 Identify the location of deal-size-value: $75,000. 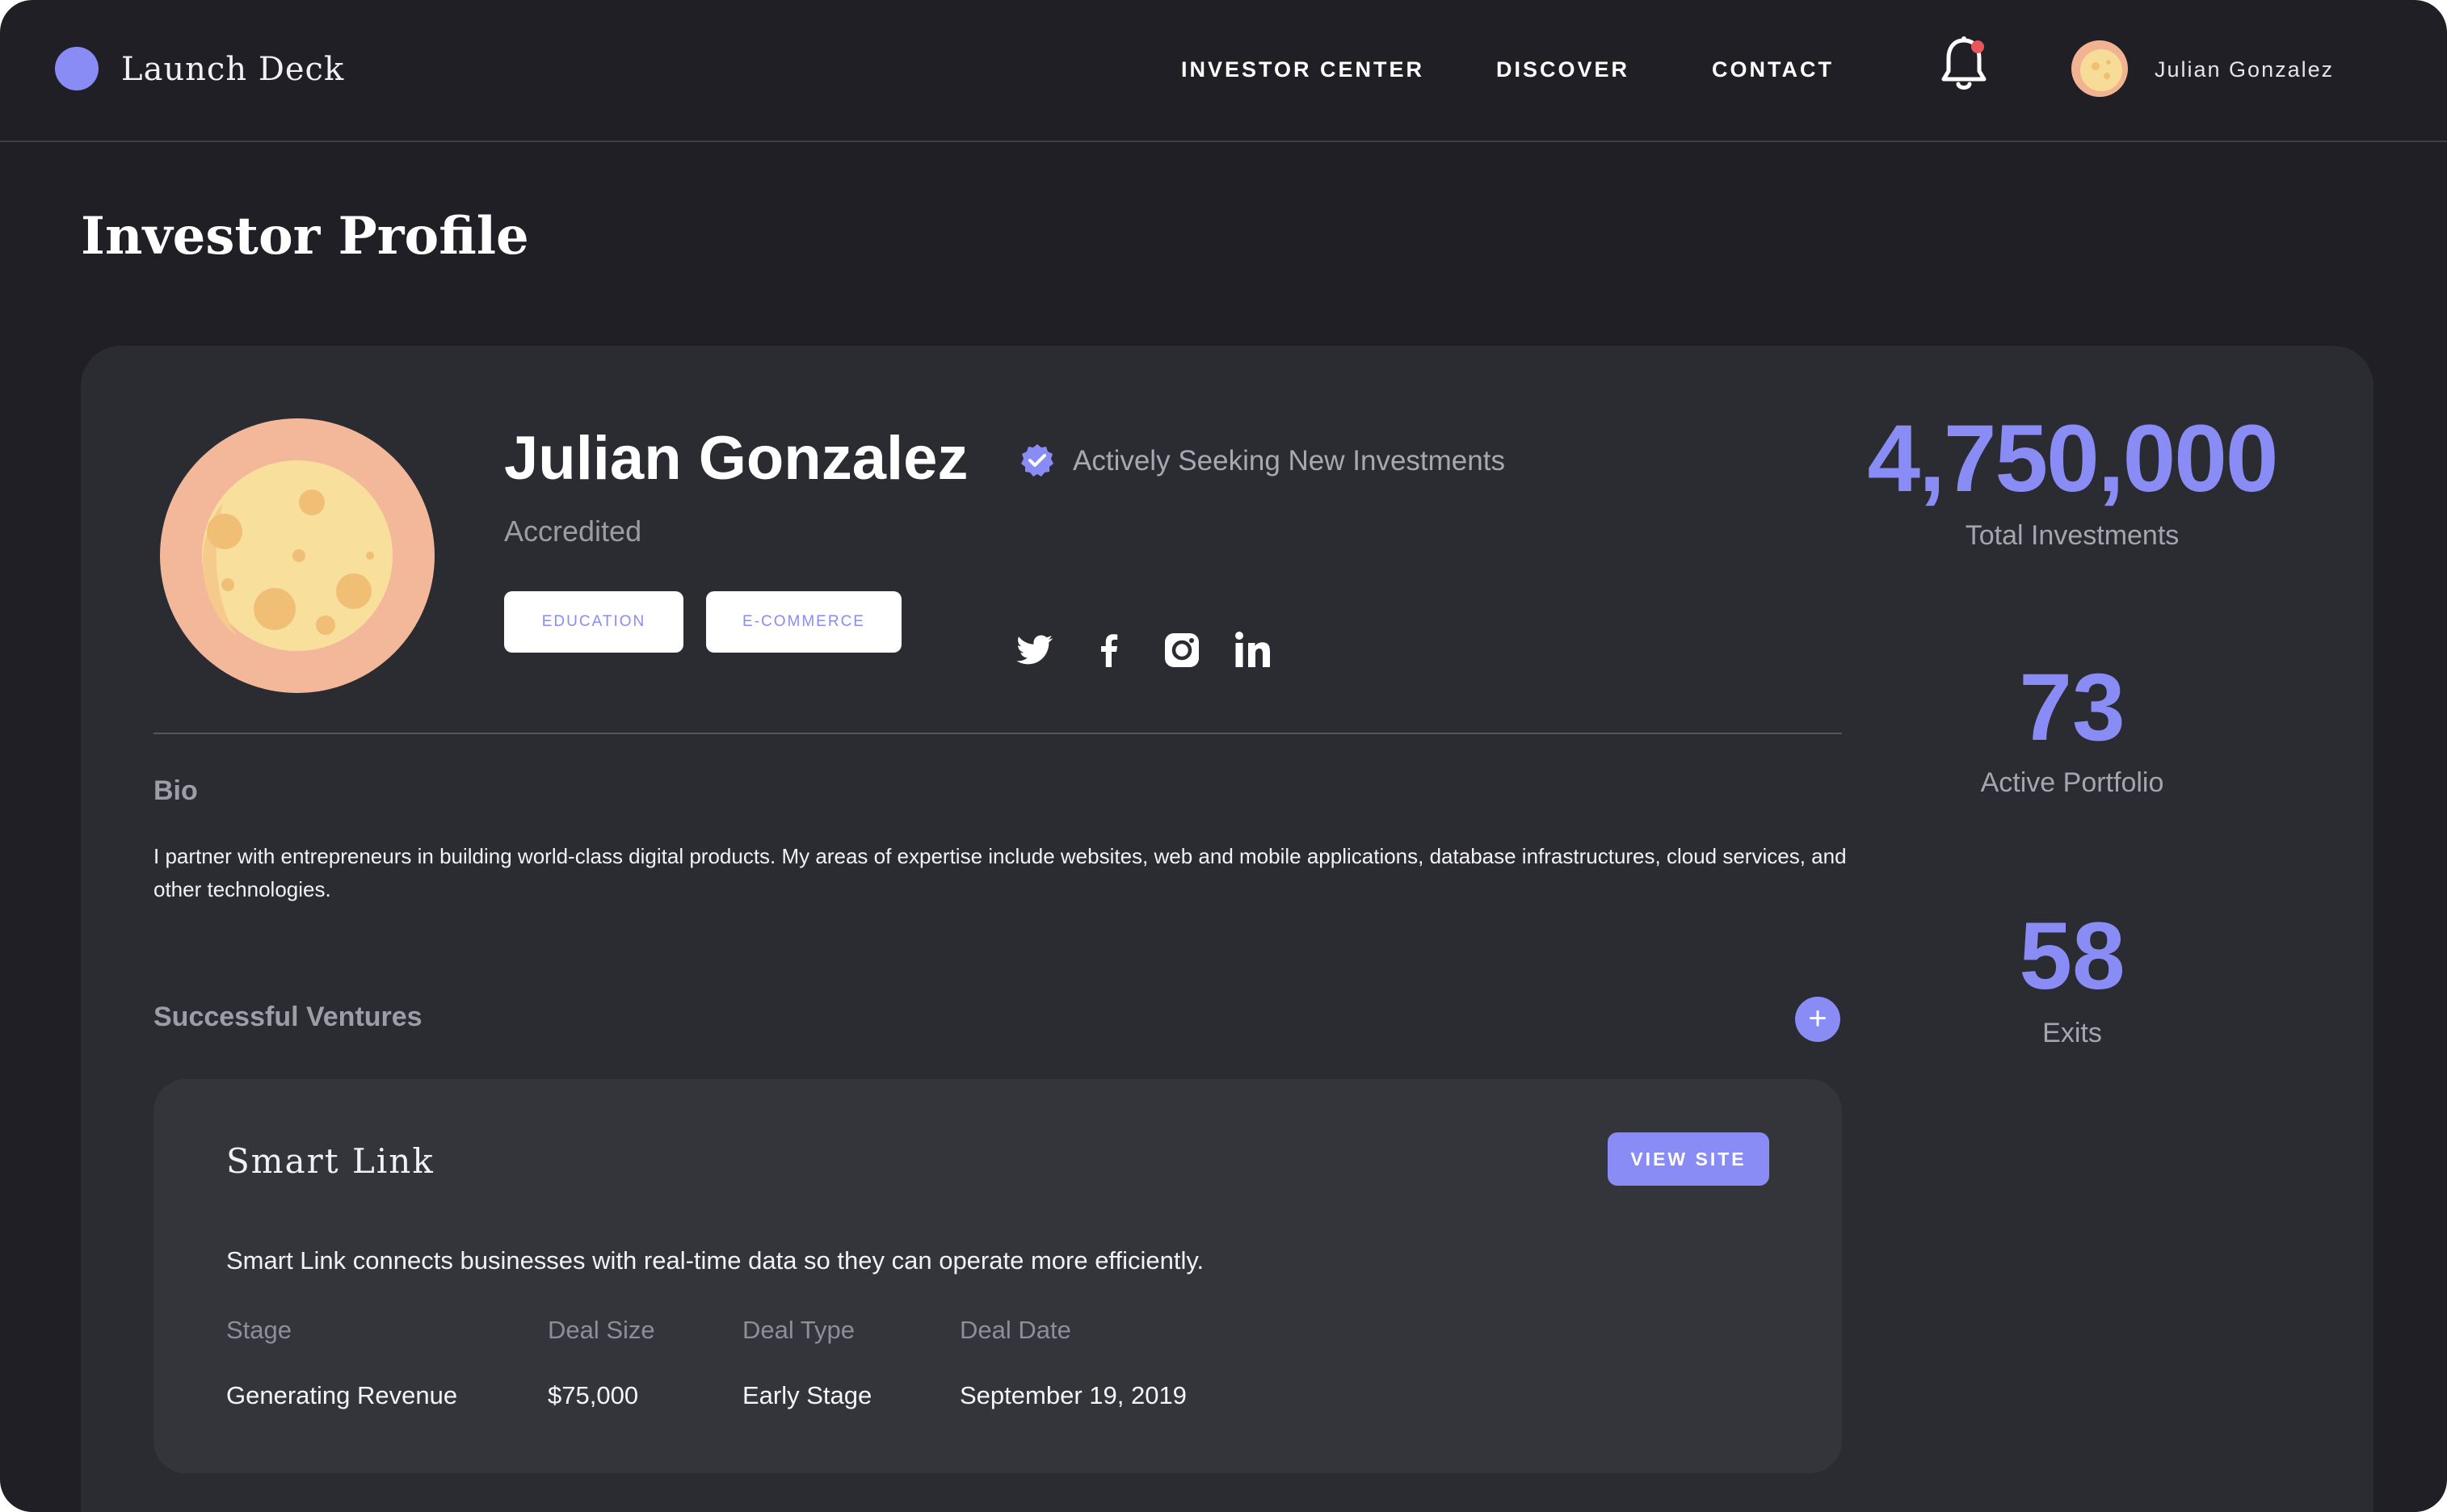
(593, 1395).